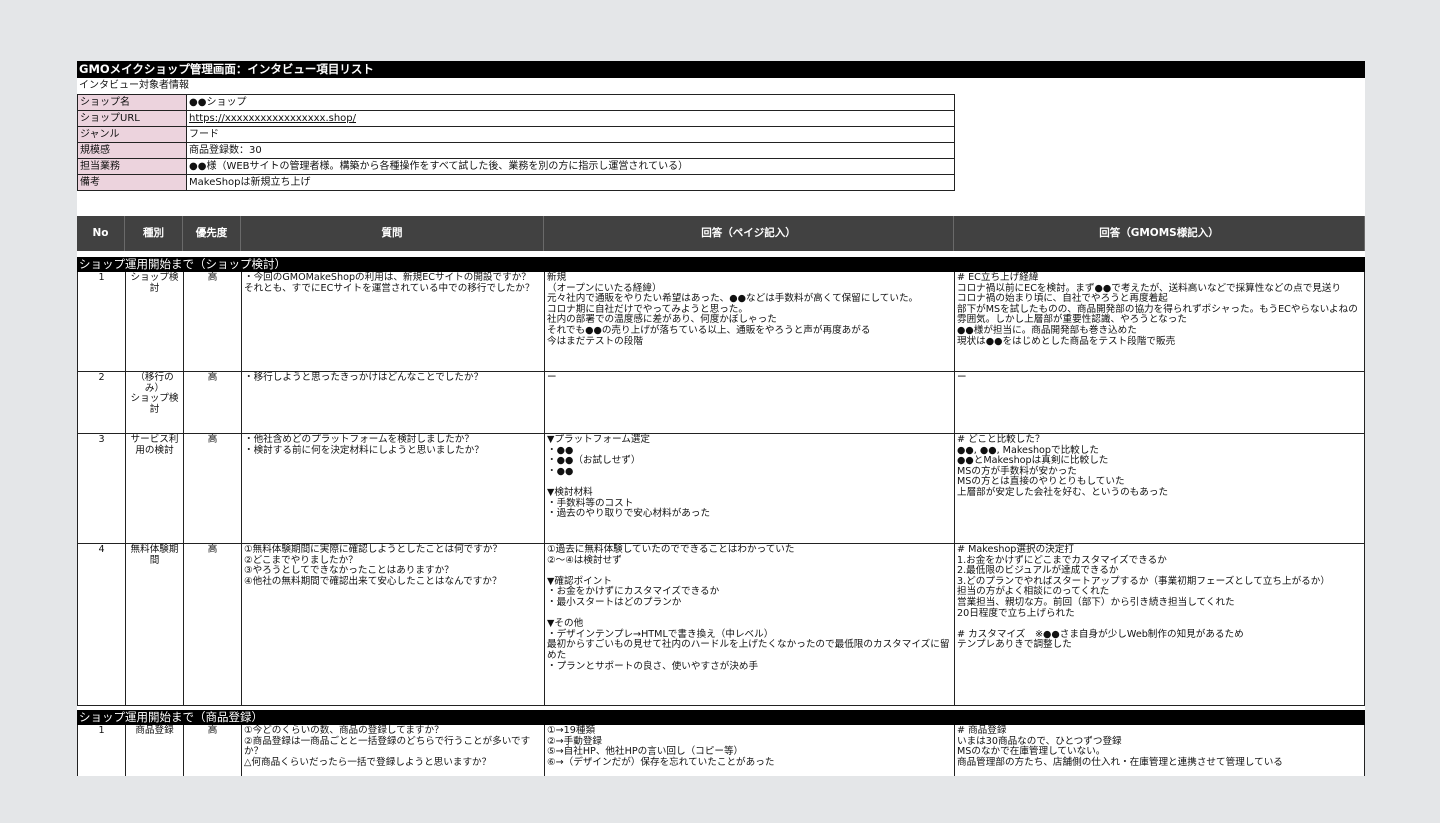  I want to click on info-key: 担当業務, so click(132, 166).